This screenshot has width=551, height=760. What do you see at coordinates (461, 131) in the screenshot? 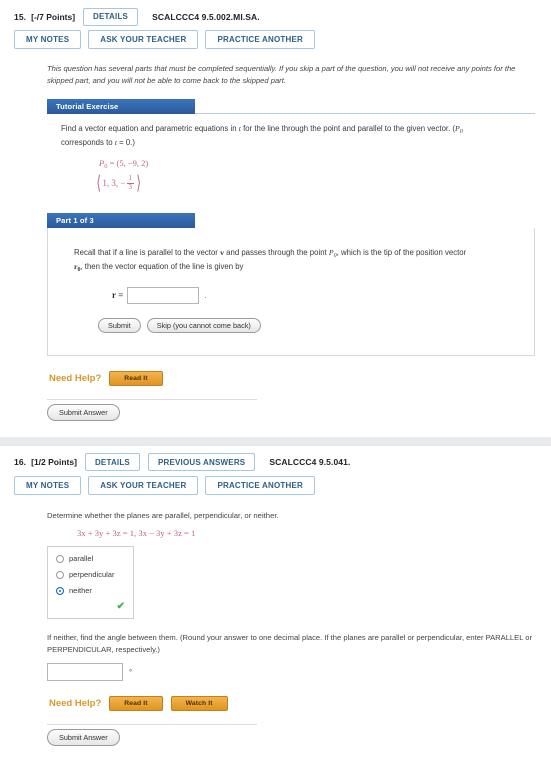
I see `tutorial-prompt-p-sub: 0` at bounding box center [461, 131].